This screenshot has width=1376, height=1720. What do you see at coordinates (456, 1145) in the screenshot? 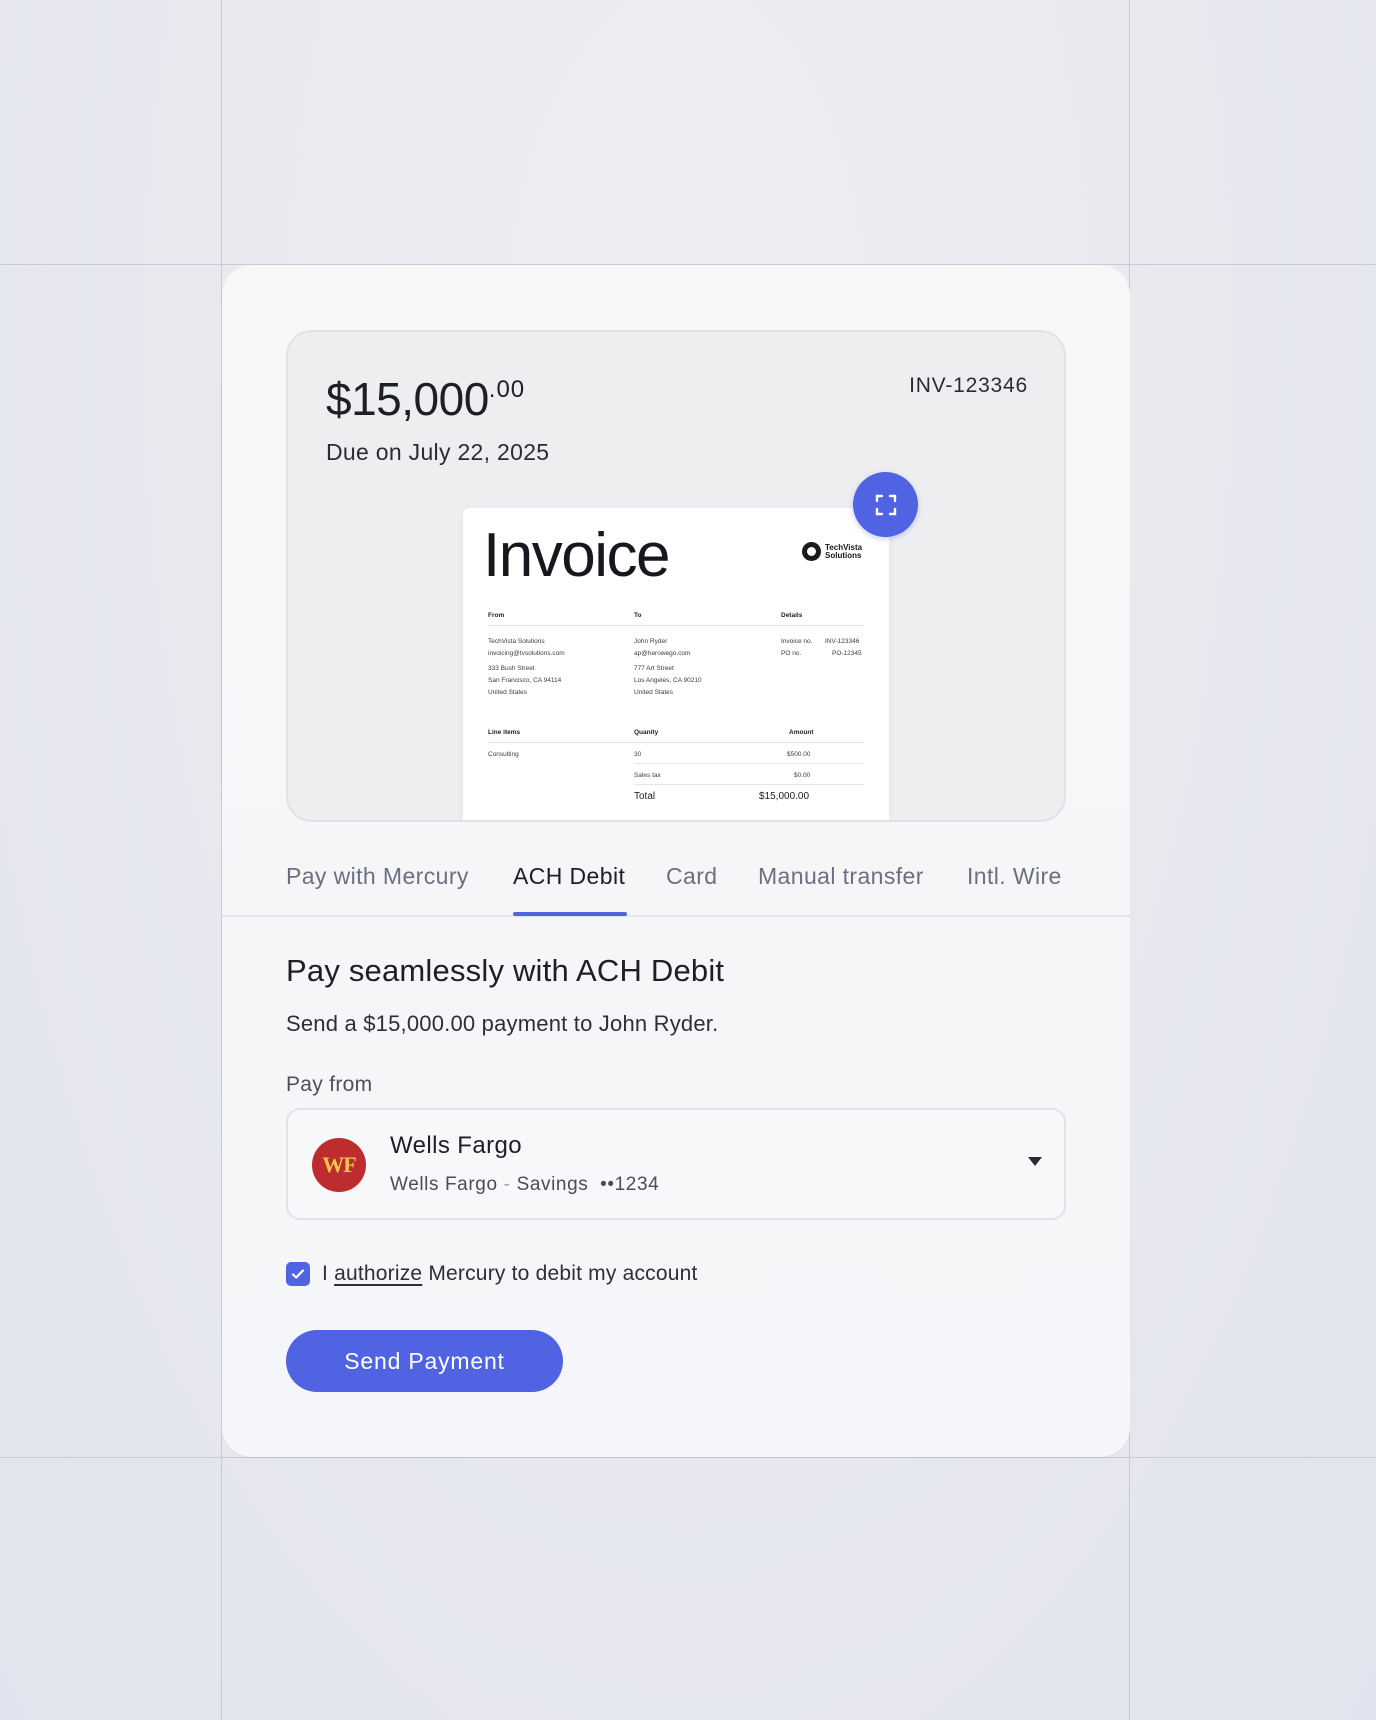
I see `account-name: Wells Fargo` at bounding box center [456, 1145].